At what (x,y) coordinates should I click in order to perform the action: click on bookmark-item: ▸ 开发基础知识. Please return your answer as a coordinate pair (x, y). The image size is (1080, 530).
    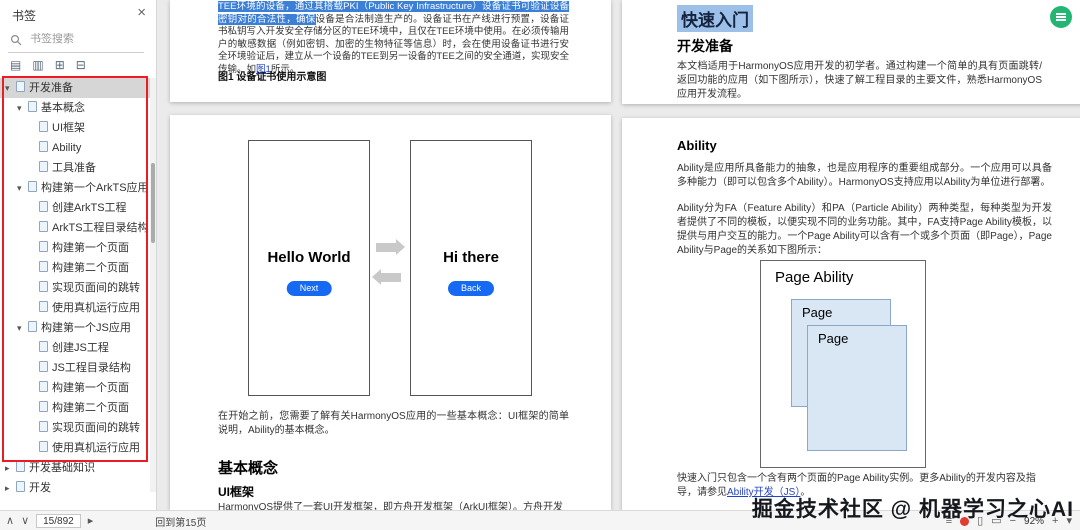
    Looking at the image, I should click on (75, 468).